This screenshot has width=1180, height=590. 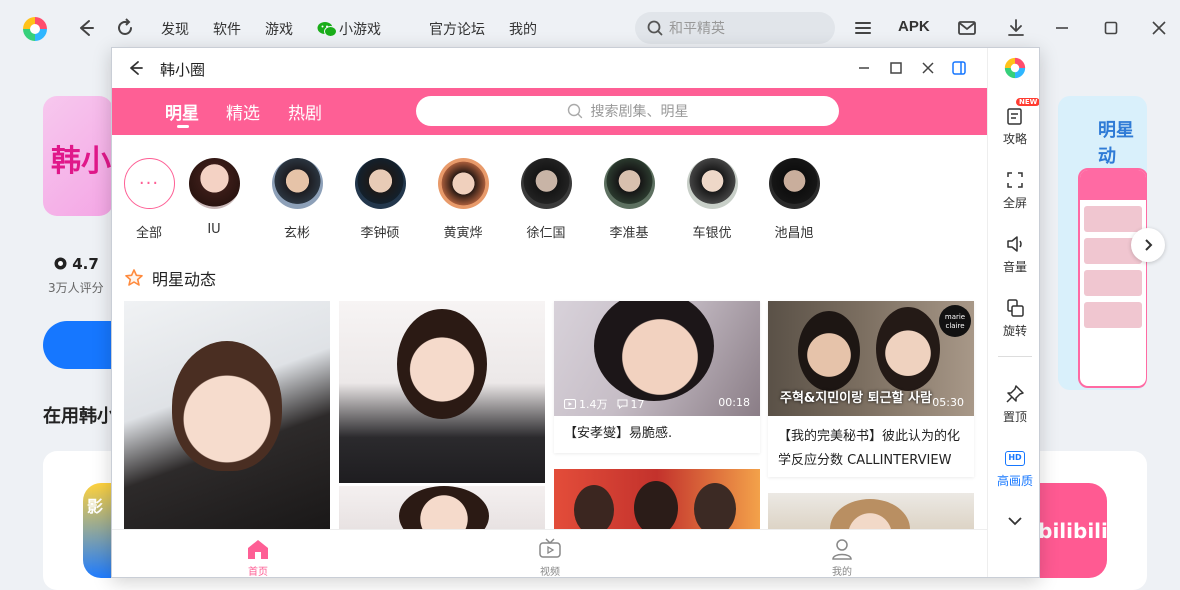 I want to click on sidebar-toggle-icon, so click(x=959, y=68).